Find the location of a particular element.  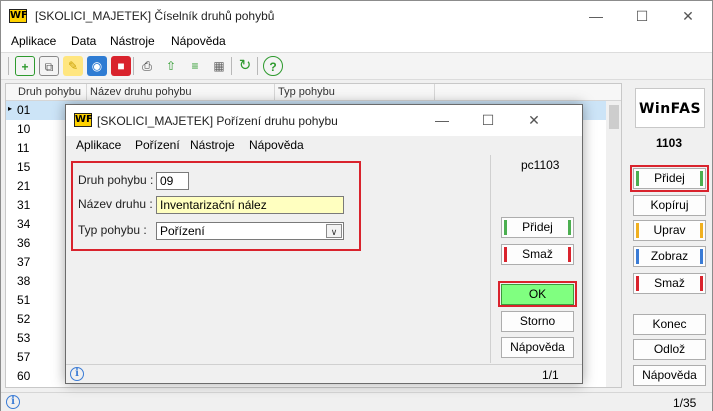

dialog-close-icon: ✕ is located at coordinates (534, 120).